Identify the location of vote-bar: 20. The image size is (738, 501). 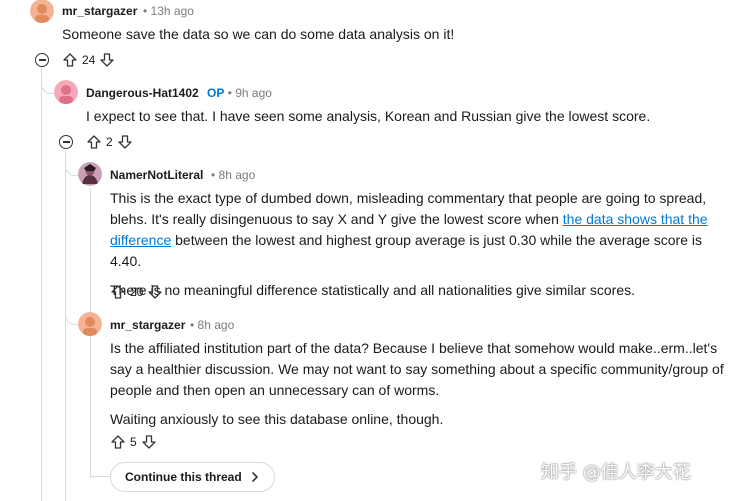
(136, 292).